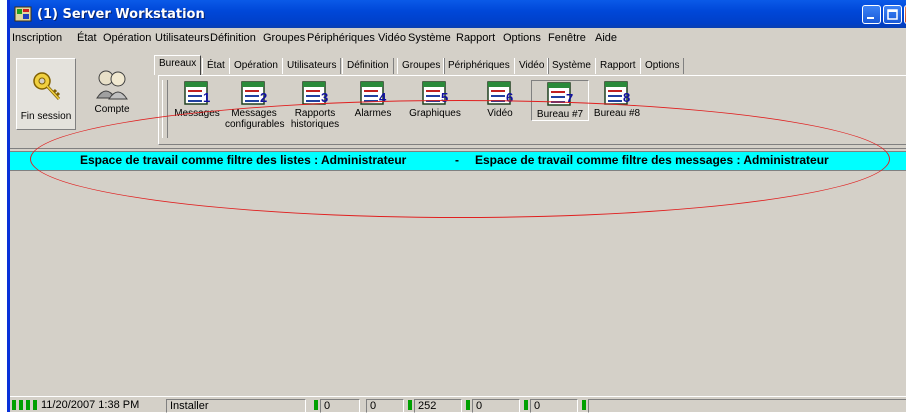 This screenshot has width=906, height=413. What do you see at coordinates (341, 38) in the screenshot?
I see `menu-peripheriques: Périphériques` at bounding box center [341, 38].